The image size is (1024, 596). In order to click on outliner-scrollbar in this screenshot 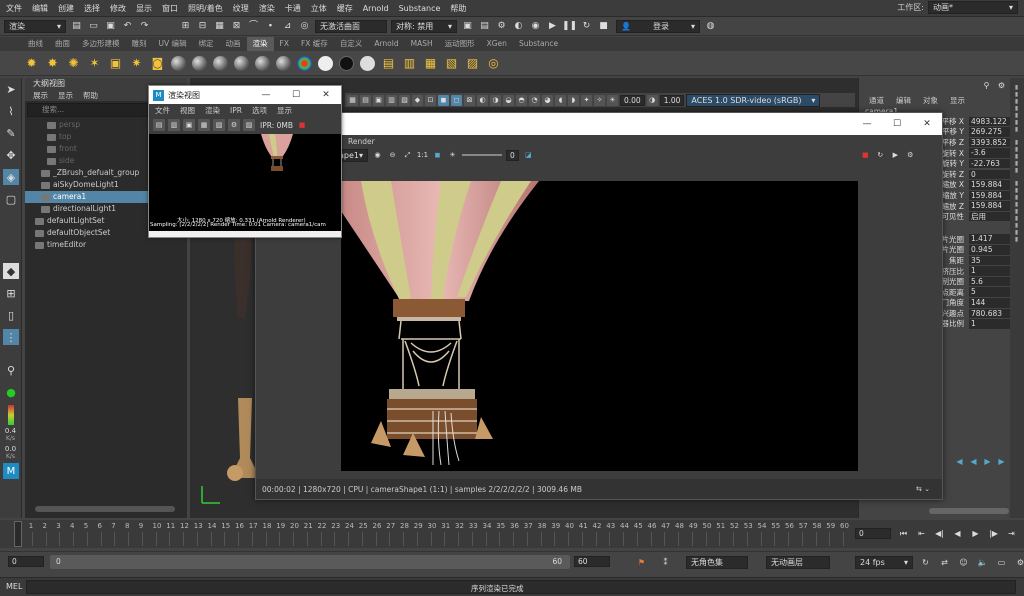, I will do `click(105, 509)`.